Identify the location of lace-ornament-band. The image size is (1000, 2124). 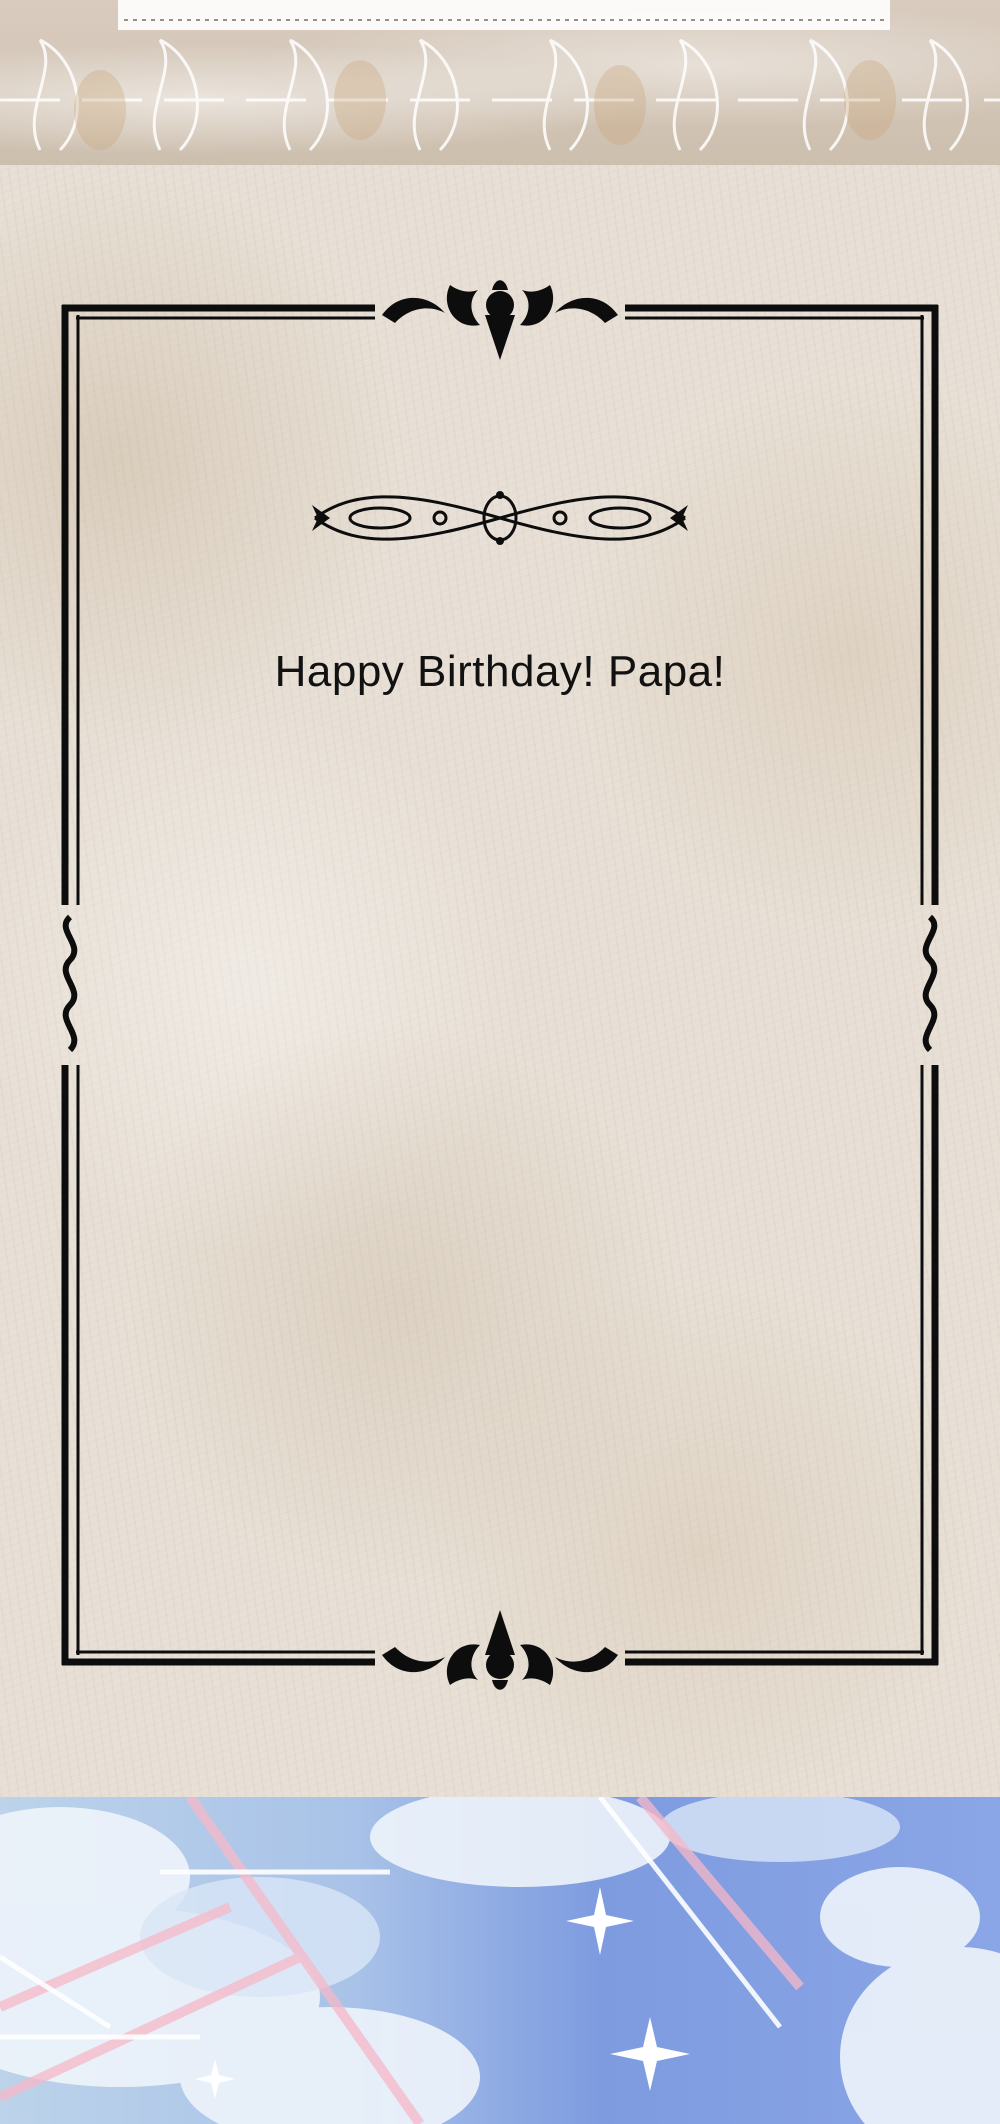
(500, 82).